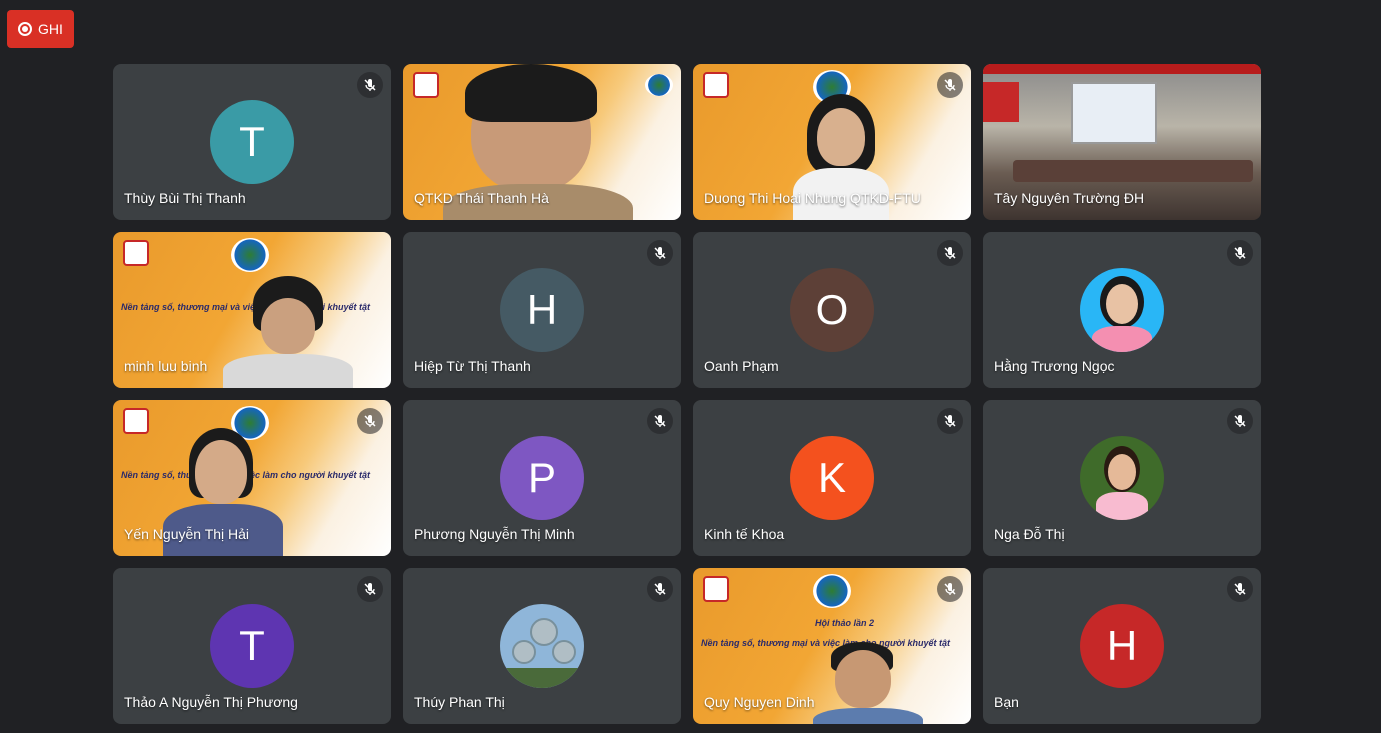 This screenshot has height=733, width=1381. Describe the element at coordinates (50, 29) in the screenshot. I see `recording-label: GHI` at that location.